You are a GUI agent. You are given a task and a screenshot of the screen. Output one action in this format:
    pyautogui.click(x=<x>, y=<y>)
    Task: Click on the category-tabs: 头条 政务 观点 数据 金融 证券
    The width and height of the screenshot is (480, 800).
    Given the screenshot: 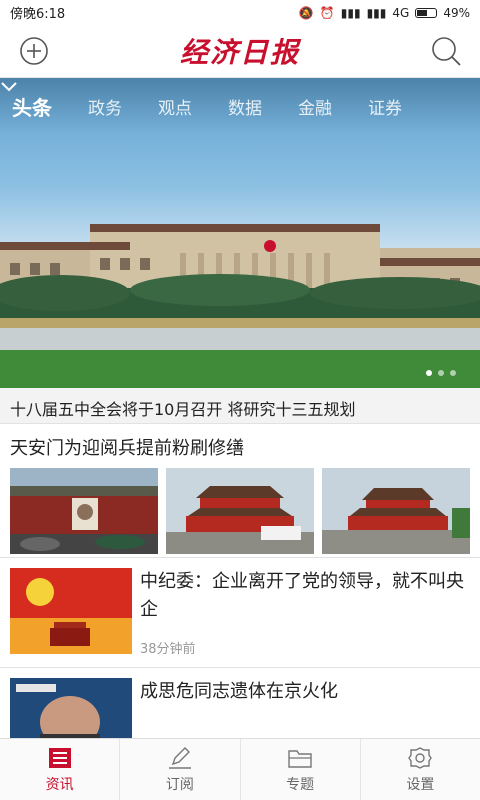 What is the action you would take?
    pyautogui.click(x=240, y=106)
    